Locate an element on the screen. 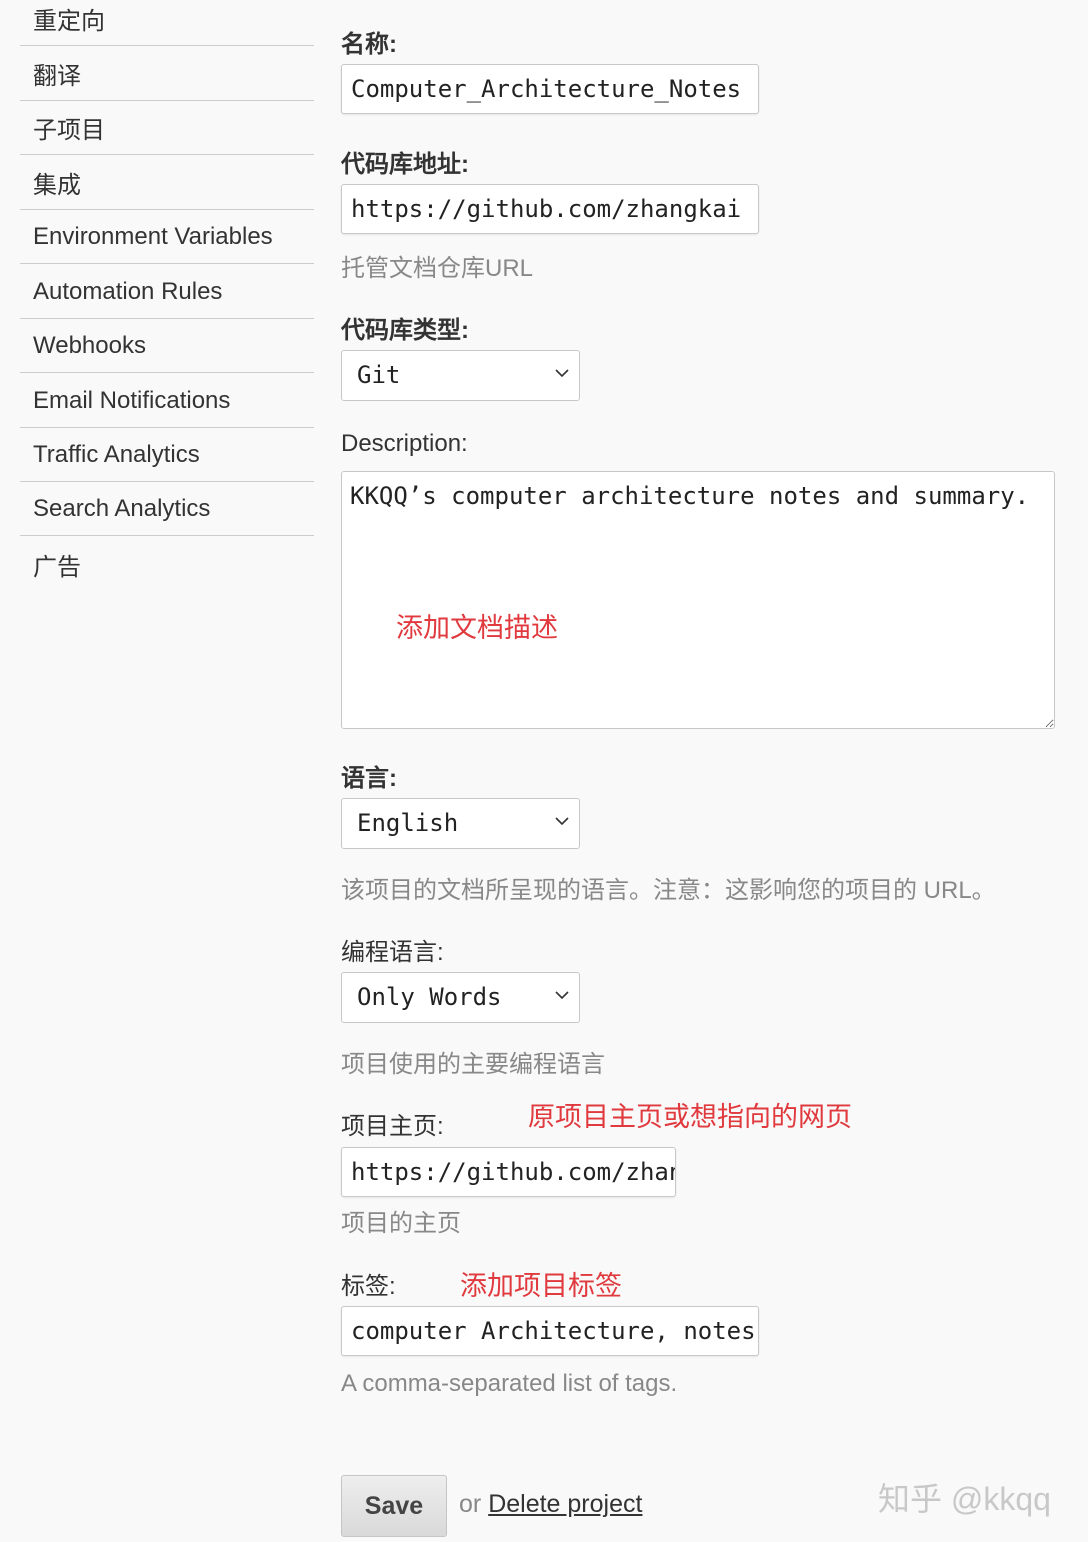 This screenshot has height=1542, width=1088. homepage-label: 项目主页: is located at coordinates (392, 1126).